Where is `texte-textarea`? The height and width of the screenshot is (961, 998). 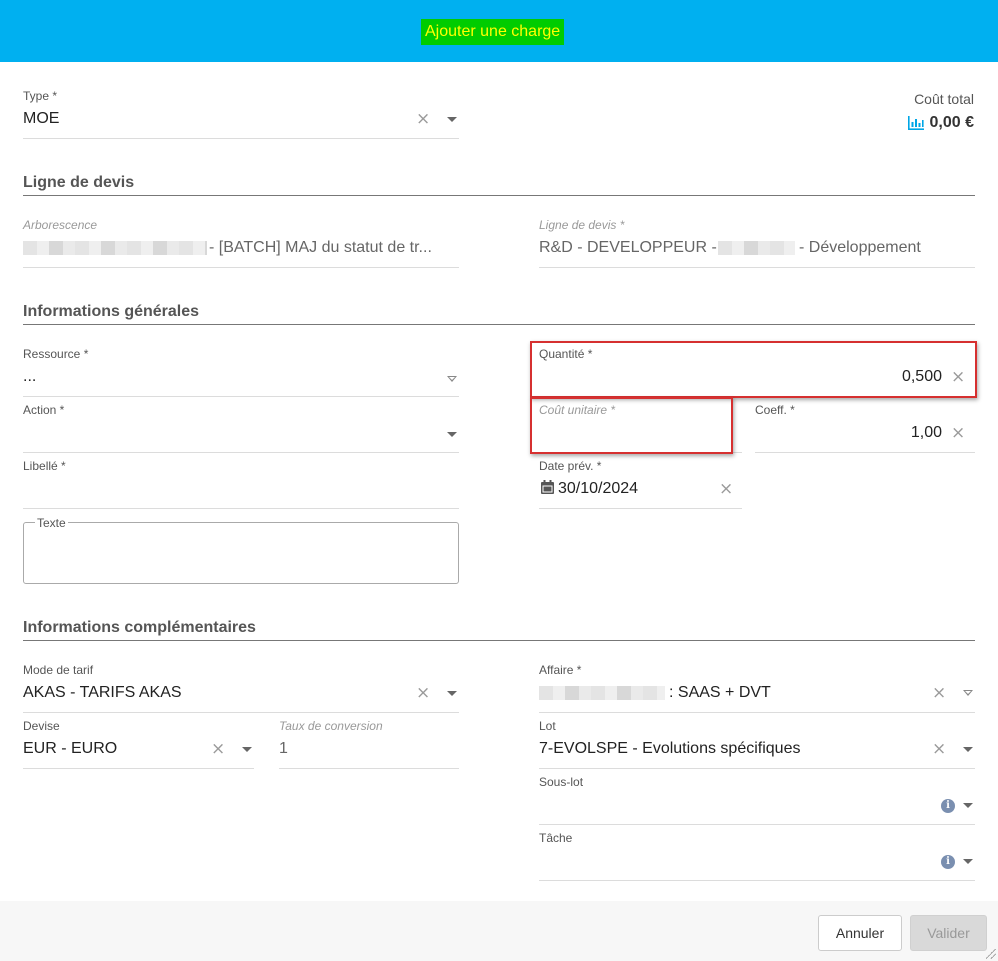
texte-textarea is located at coordinates (241, 553).